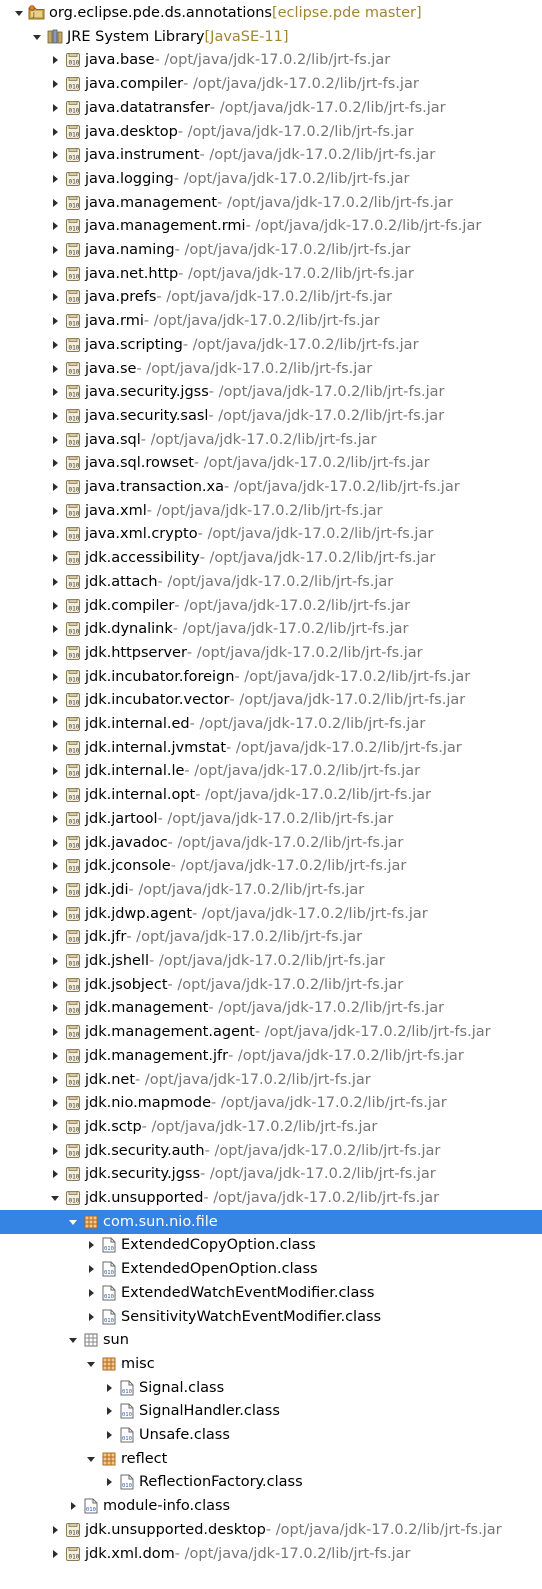 The width and height of the screenshot is (542, 1589). What do you see at coordinates (271, 1506) in the screenshot?
I see `tree-node-module-info-class: 010 module-info.class` at bounding box center [271, 1506].